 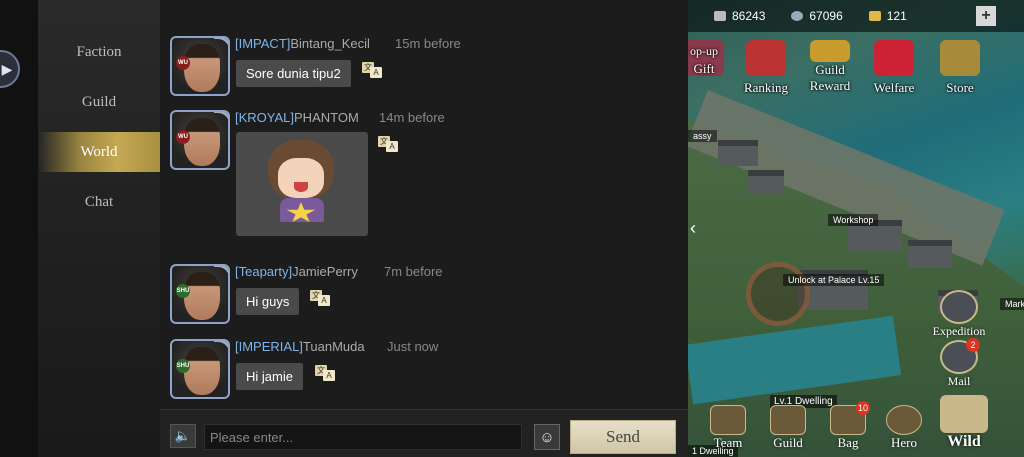 What do you see at coordinates (874, 16) in the screenshot?
I see `gold-icon` at bounding box center [874, 16].